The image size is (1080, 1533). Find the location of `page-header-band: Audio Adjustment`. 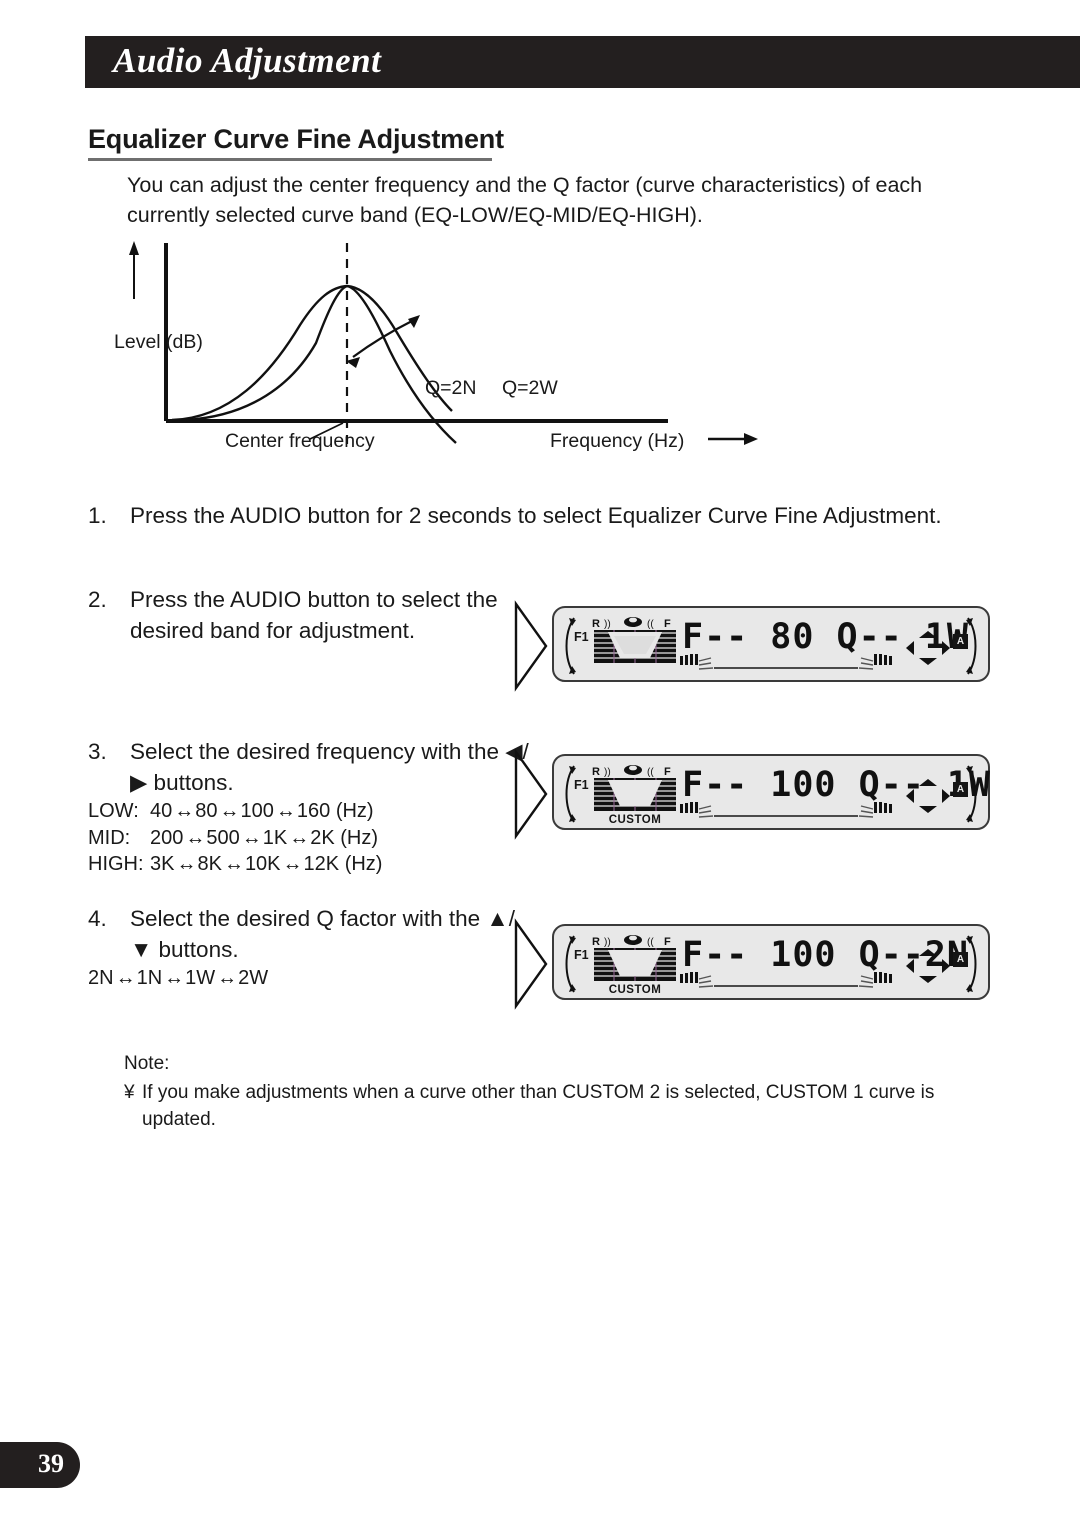

page-header-band: Audio Adjustment is located at coordinates (582, 62).